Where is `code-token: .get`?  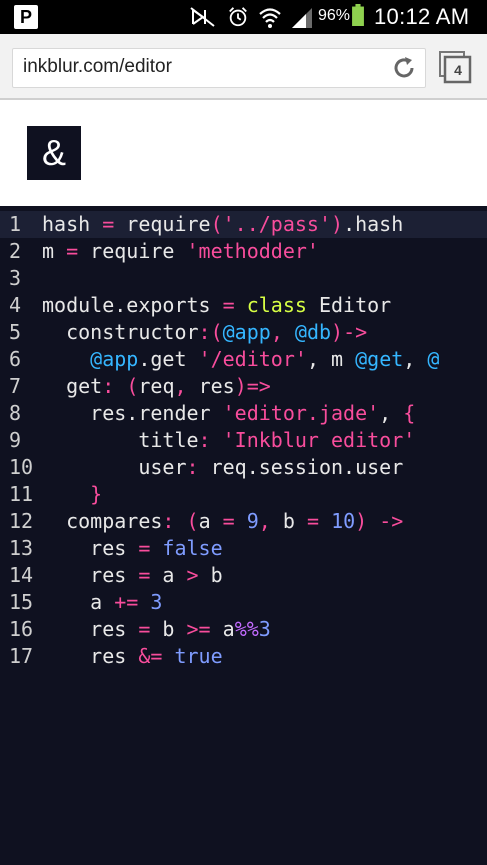 code-token: .get is located at coordinates (168, 359).